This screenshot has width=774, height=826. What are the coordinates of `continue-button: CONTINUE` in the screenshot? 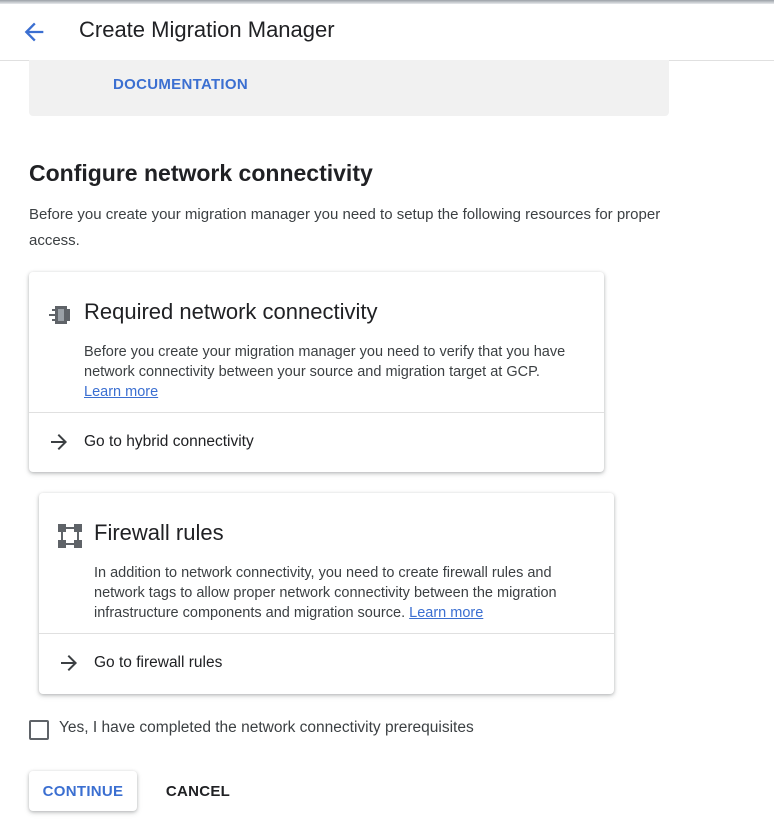 It's located at (83, 791).